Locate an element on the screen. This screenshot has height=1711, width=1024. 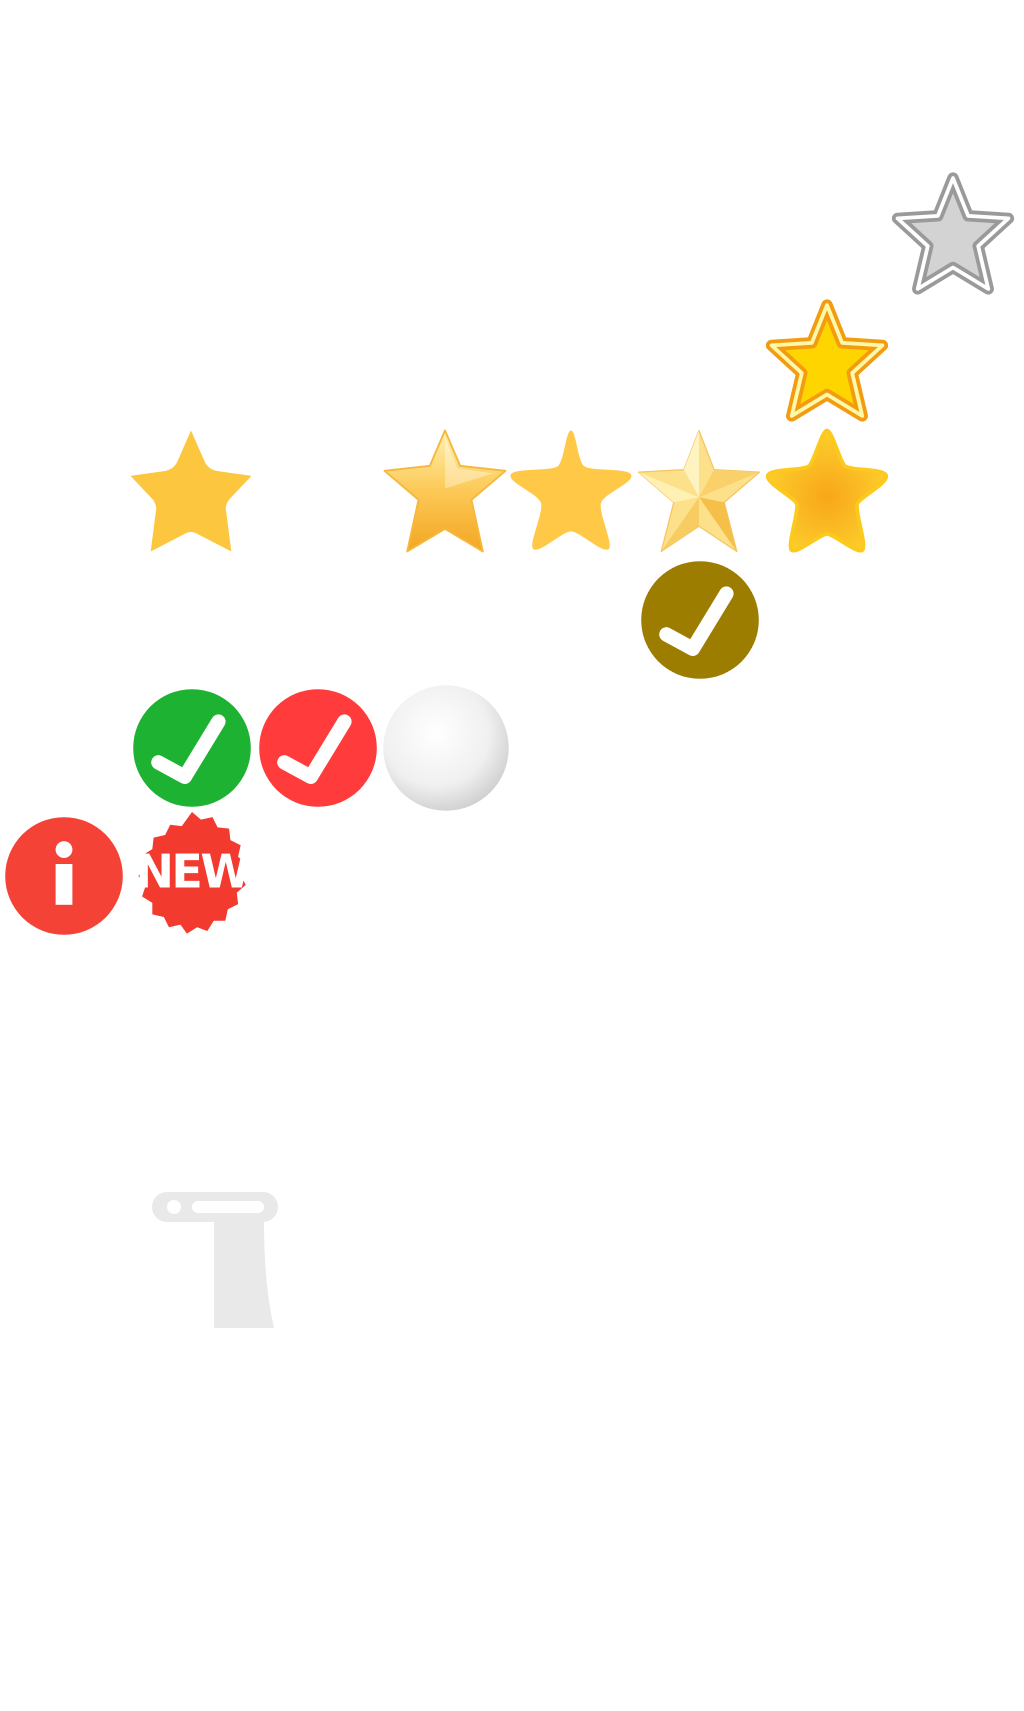
new-badge-icon: NEW is located at coordinates (192, 876).